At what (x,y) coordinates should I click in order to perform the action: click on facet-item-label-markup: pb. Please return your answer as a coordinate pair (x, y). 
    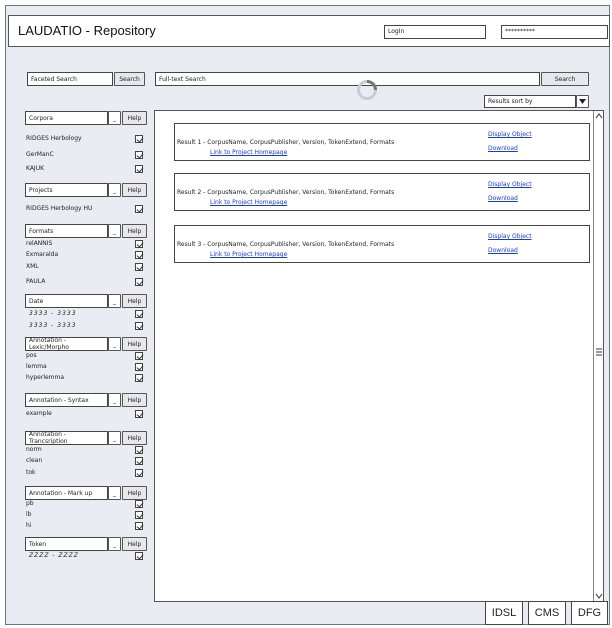
    Looking at the image, I should click on (30, 503).